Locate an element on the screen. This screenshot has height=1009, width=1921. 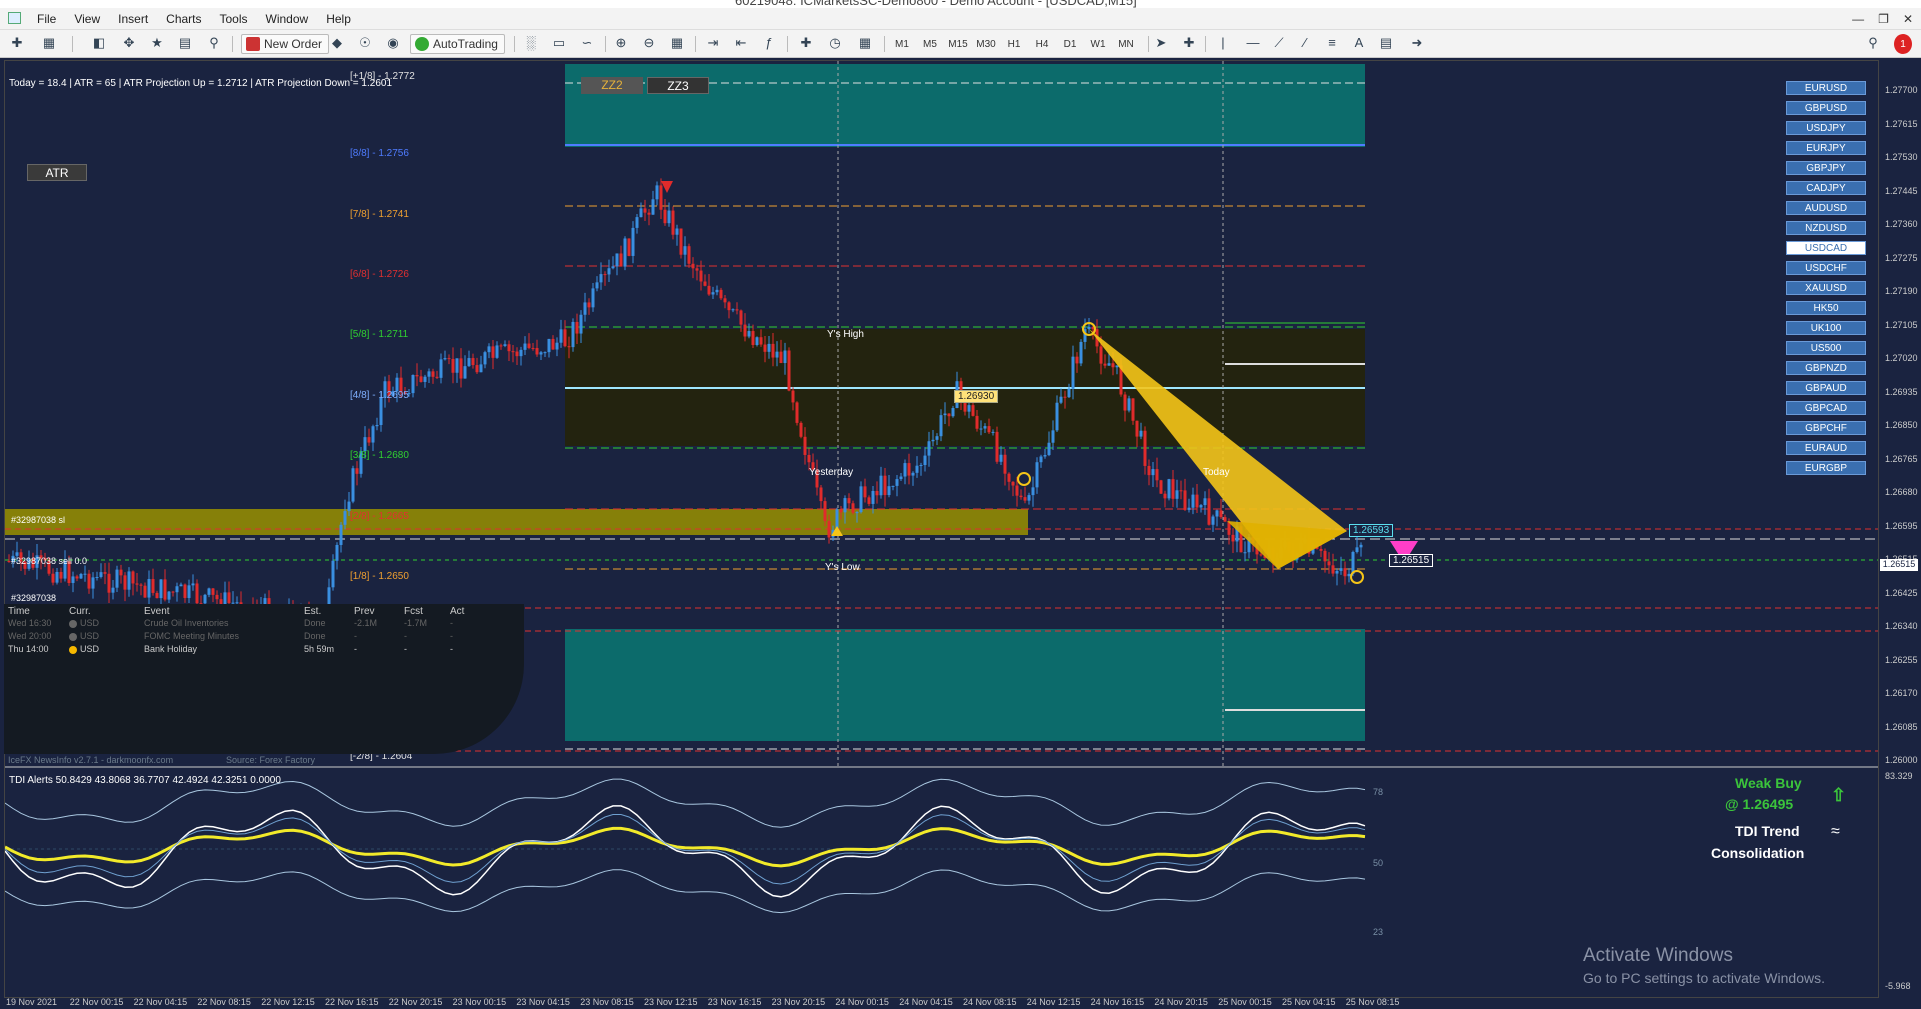
timeframe-h4: H4 is located at coordinates (1042, 44).